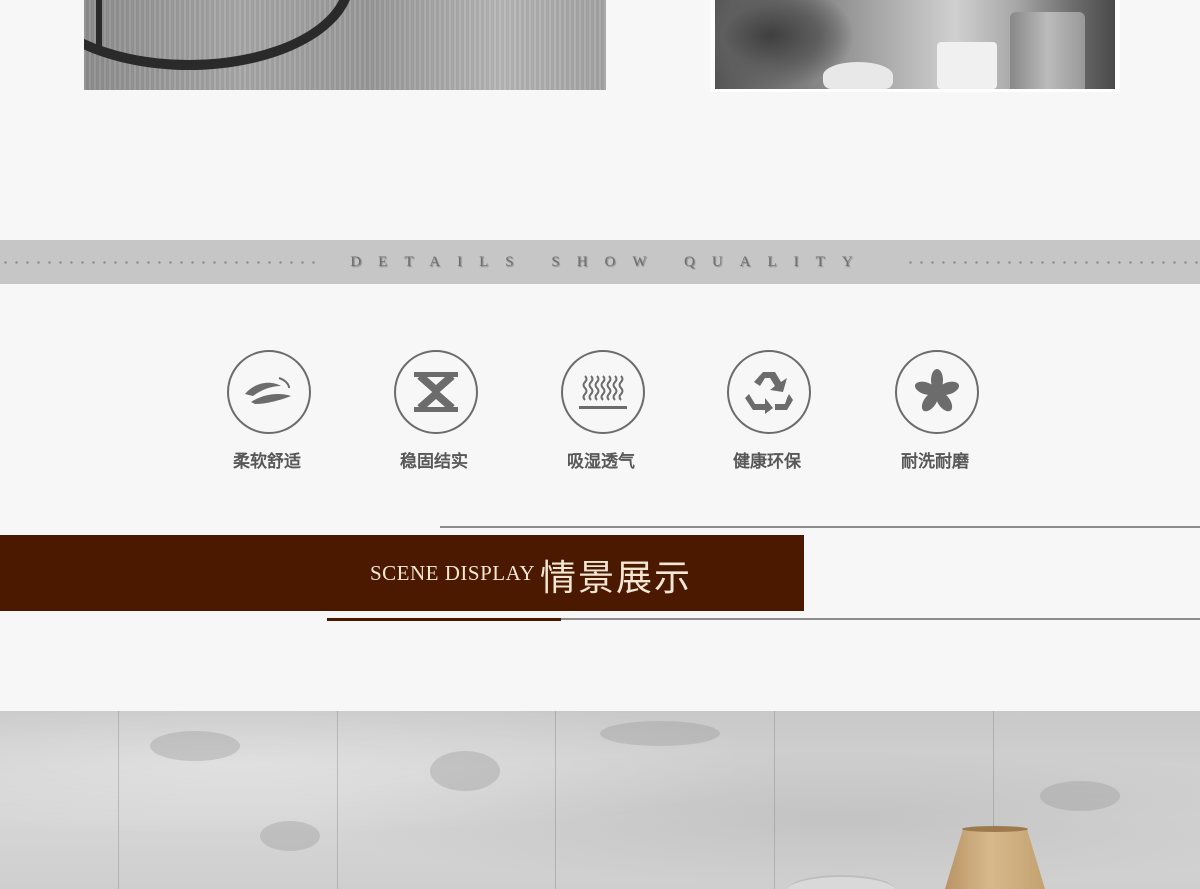  What do you see at coordinates (995, 859) in the screenshot?
I see `lamp-shade-graphic` at bounding box center [995, 859].